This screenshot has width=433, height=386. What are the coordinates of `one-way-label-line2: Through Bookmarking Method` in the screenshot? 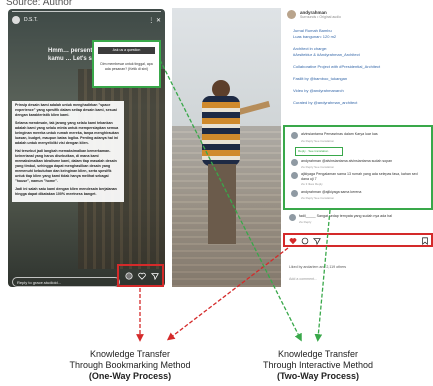 It's located at (130, 365).